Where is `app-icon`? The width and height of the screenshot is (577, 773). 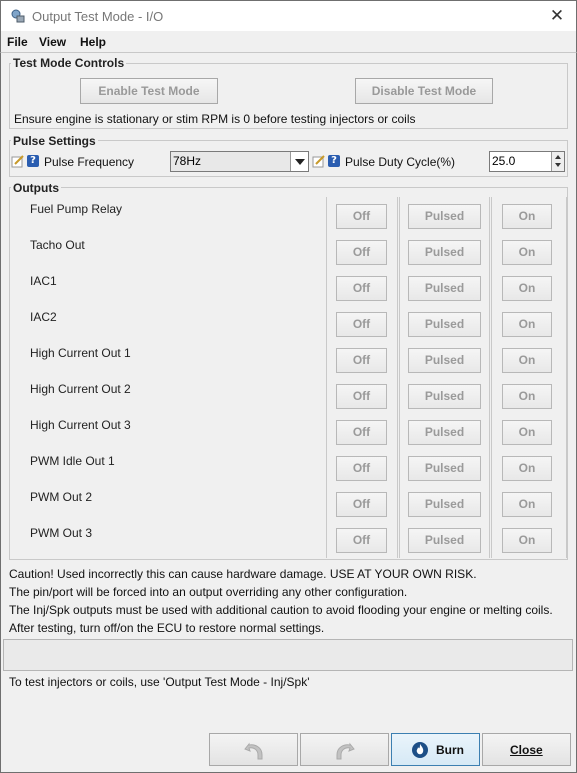 app-icon is located at coordinates (18, 16).